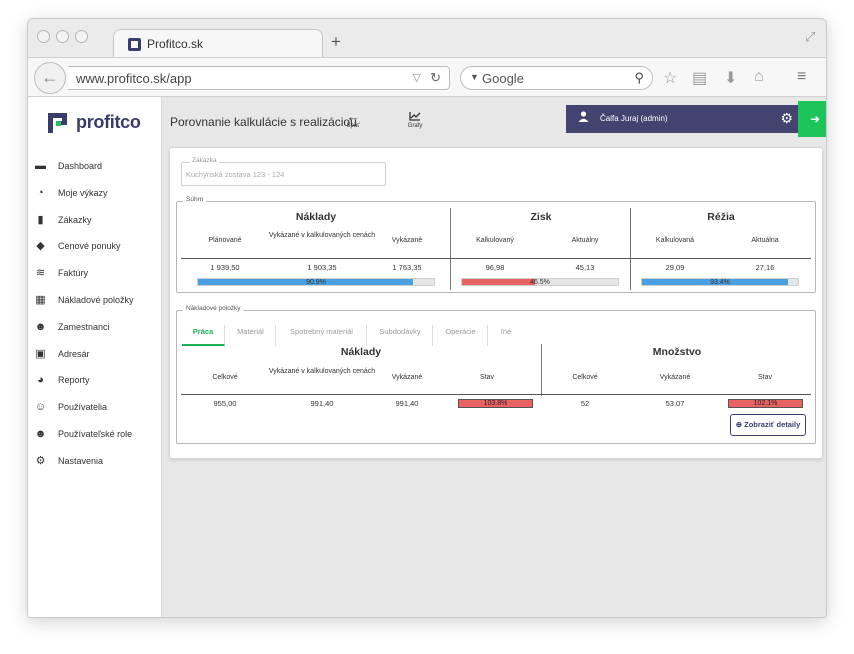 The image size is (854, 654). What do you see at coordinates (583, 118) in the screenshot?
I see `user-icon` at bounding box center [583, 118].